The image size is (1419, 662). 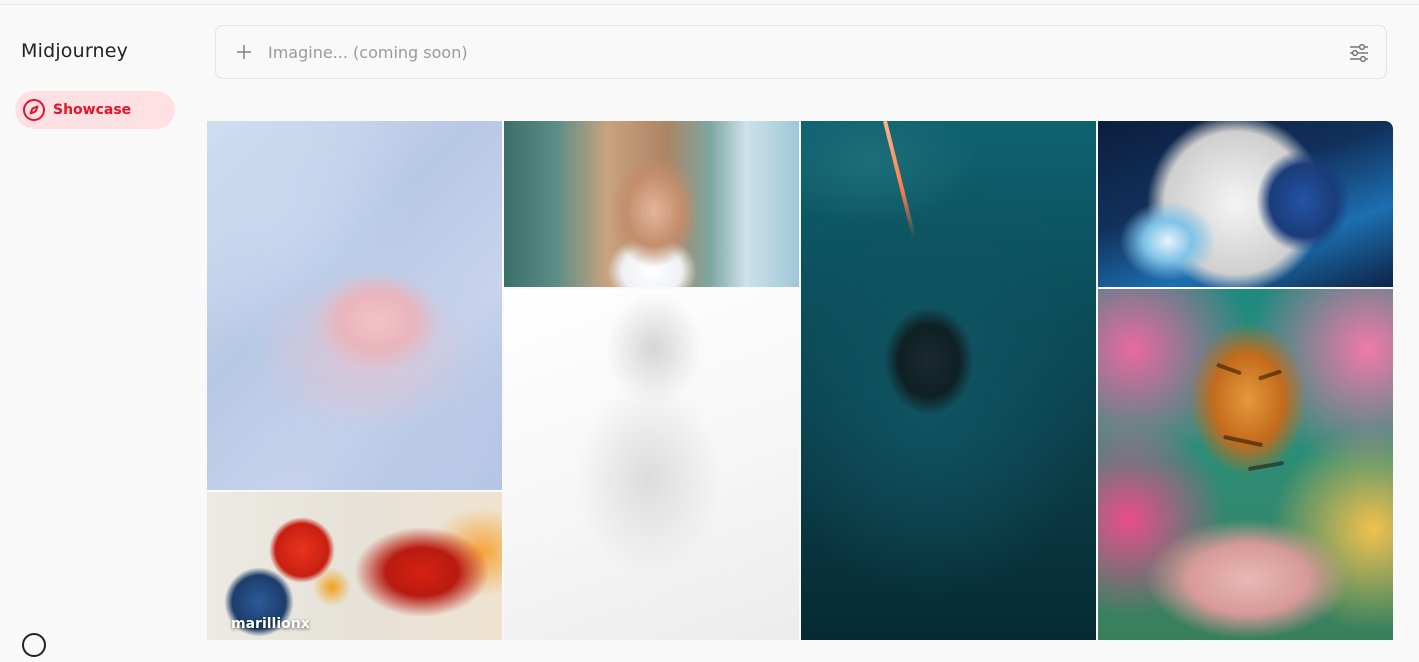 What do you see at coordinates (95, 328) in the screenshot?
I see `sidebar: Midjourney Showcase` at bounding box center [95, 328].